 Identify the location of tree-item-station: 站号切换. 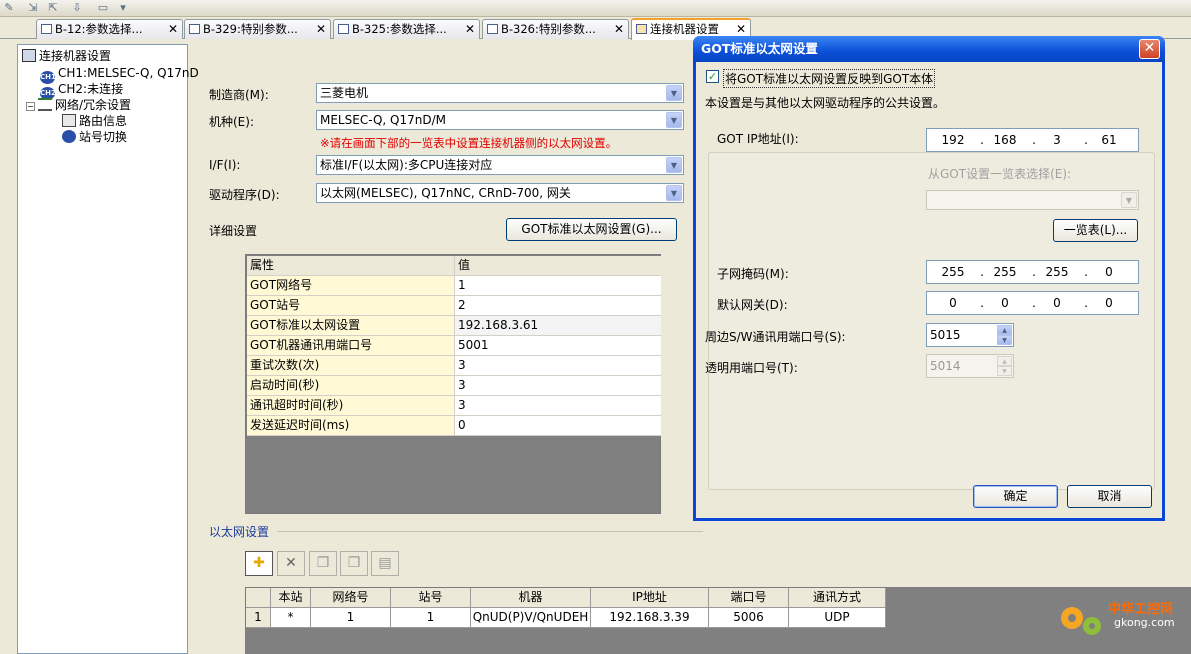
(94, 137).